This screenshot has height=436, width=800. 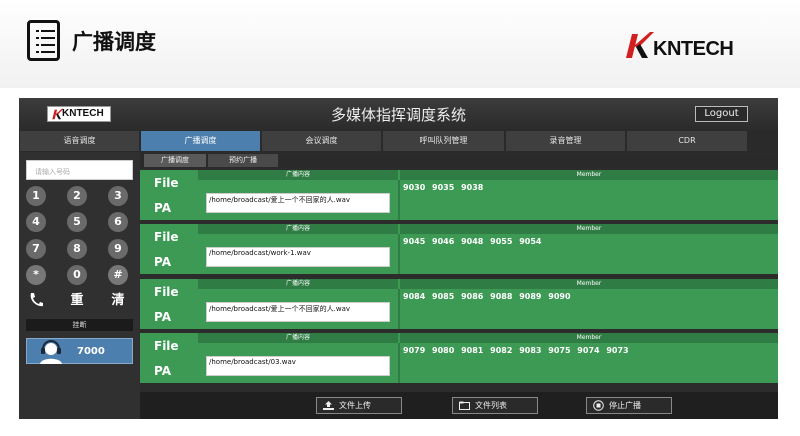 I want to click on kntech-k-icon, so click(x=640, y=45).